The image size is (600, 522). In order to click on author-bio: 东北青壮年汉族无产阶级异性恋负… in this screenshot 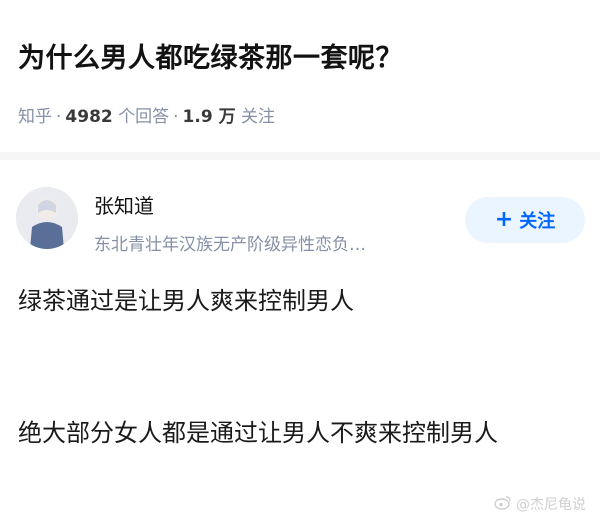, I will do `click(230, 245)`.